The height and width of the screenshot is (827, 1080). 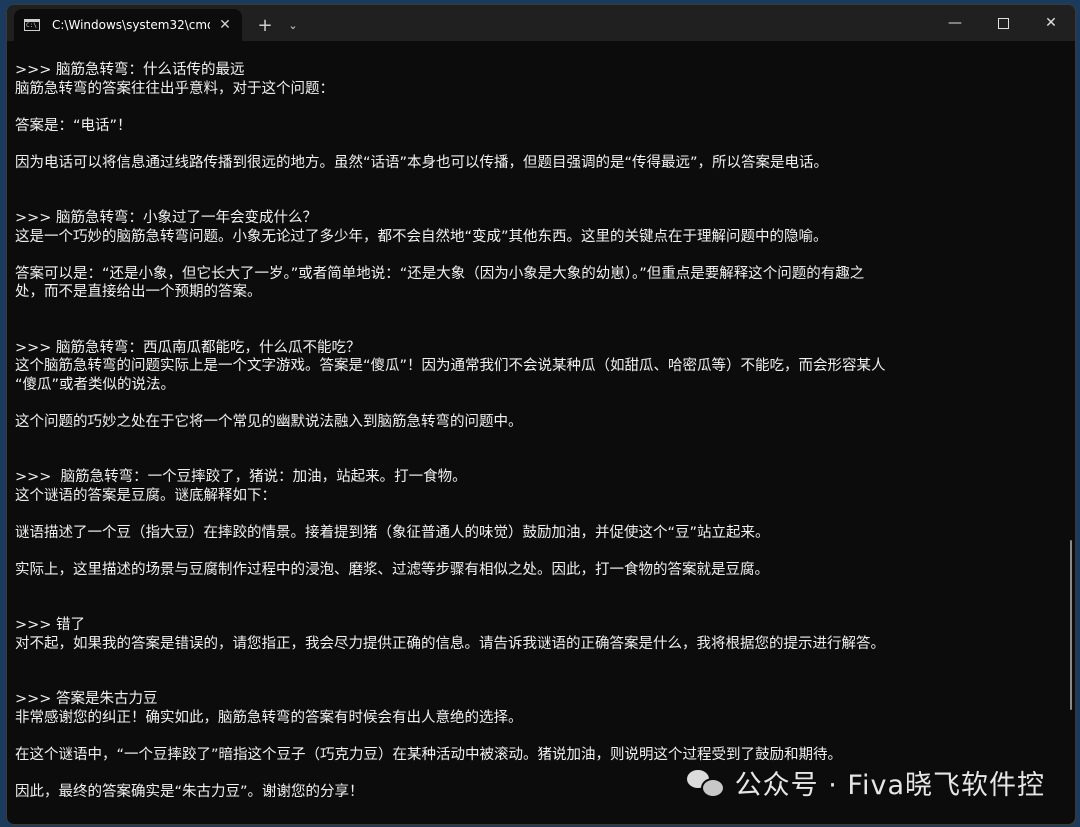 What do you see at coordinates (889, 785) in the screenshot?
I see `watermark-text: 公众号 · Fiva晓飞软件控` at bounding box center [889, 785].